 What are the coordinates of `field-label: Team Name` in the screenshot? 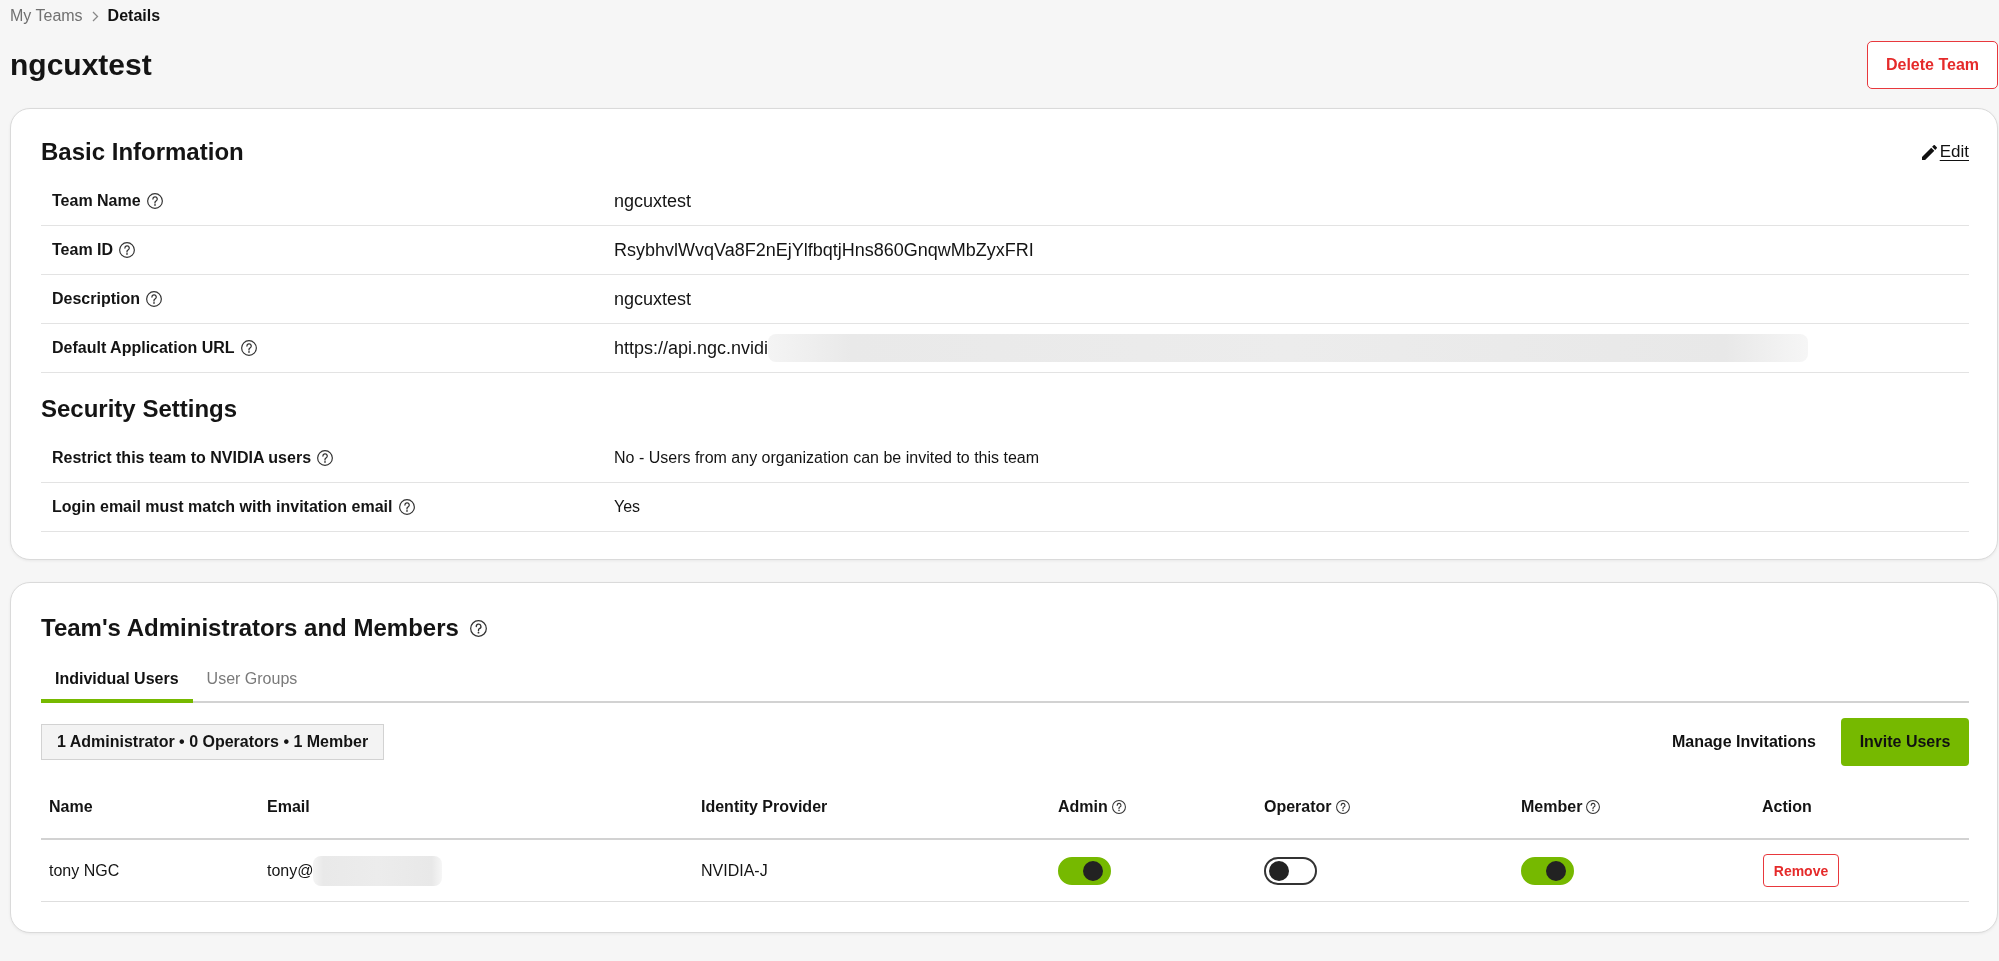 It's located at (96, 201).